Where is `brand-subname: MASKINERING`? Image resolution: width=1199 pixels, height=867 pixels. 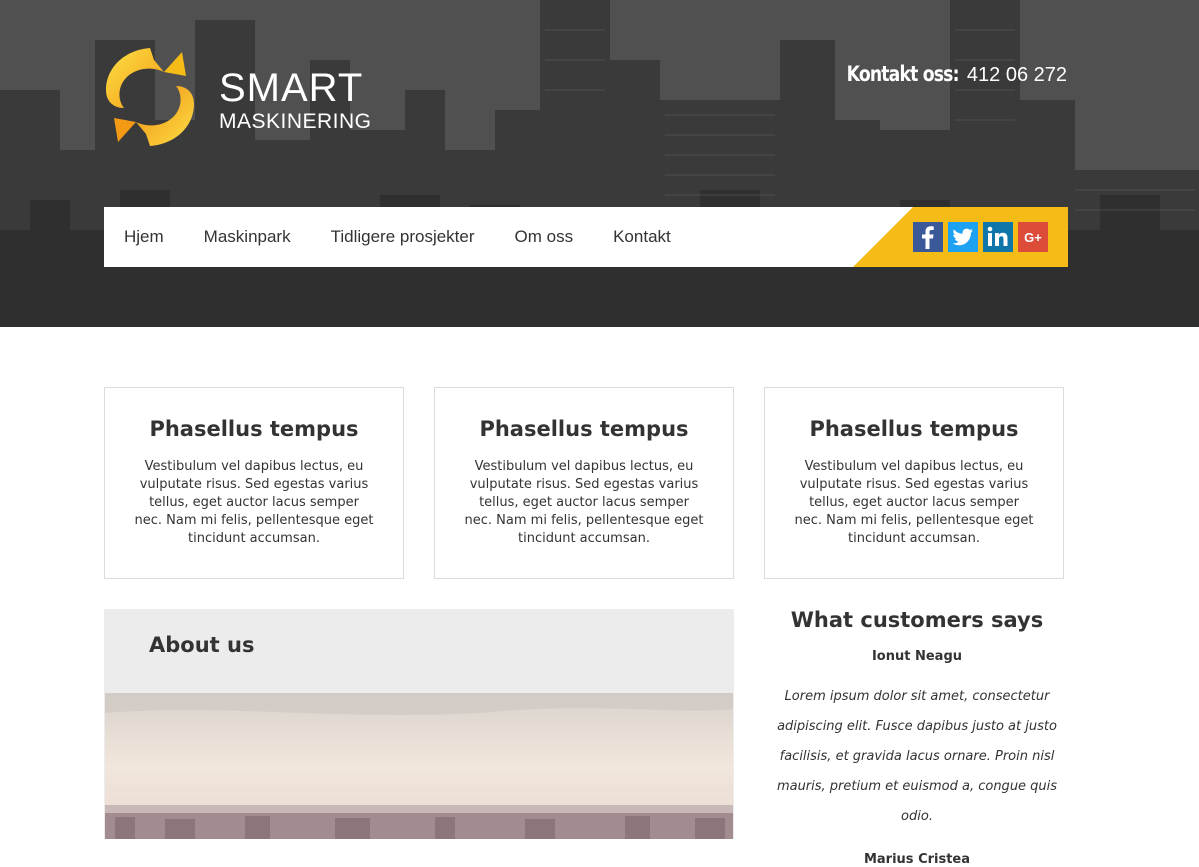 brand-subname: MASKINERING is located at coordinates (295, 121).